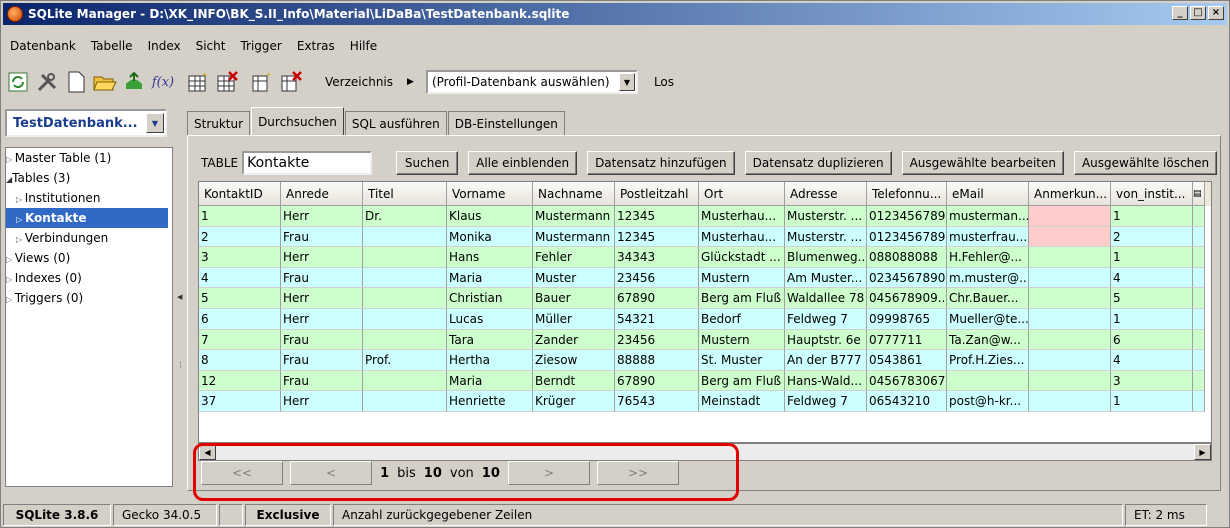  Describe the element at coordinates (907, 340) in the screenshot. I see `table-cell: 0777711` at that location.